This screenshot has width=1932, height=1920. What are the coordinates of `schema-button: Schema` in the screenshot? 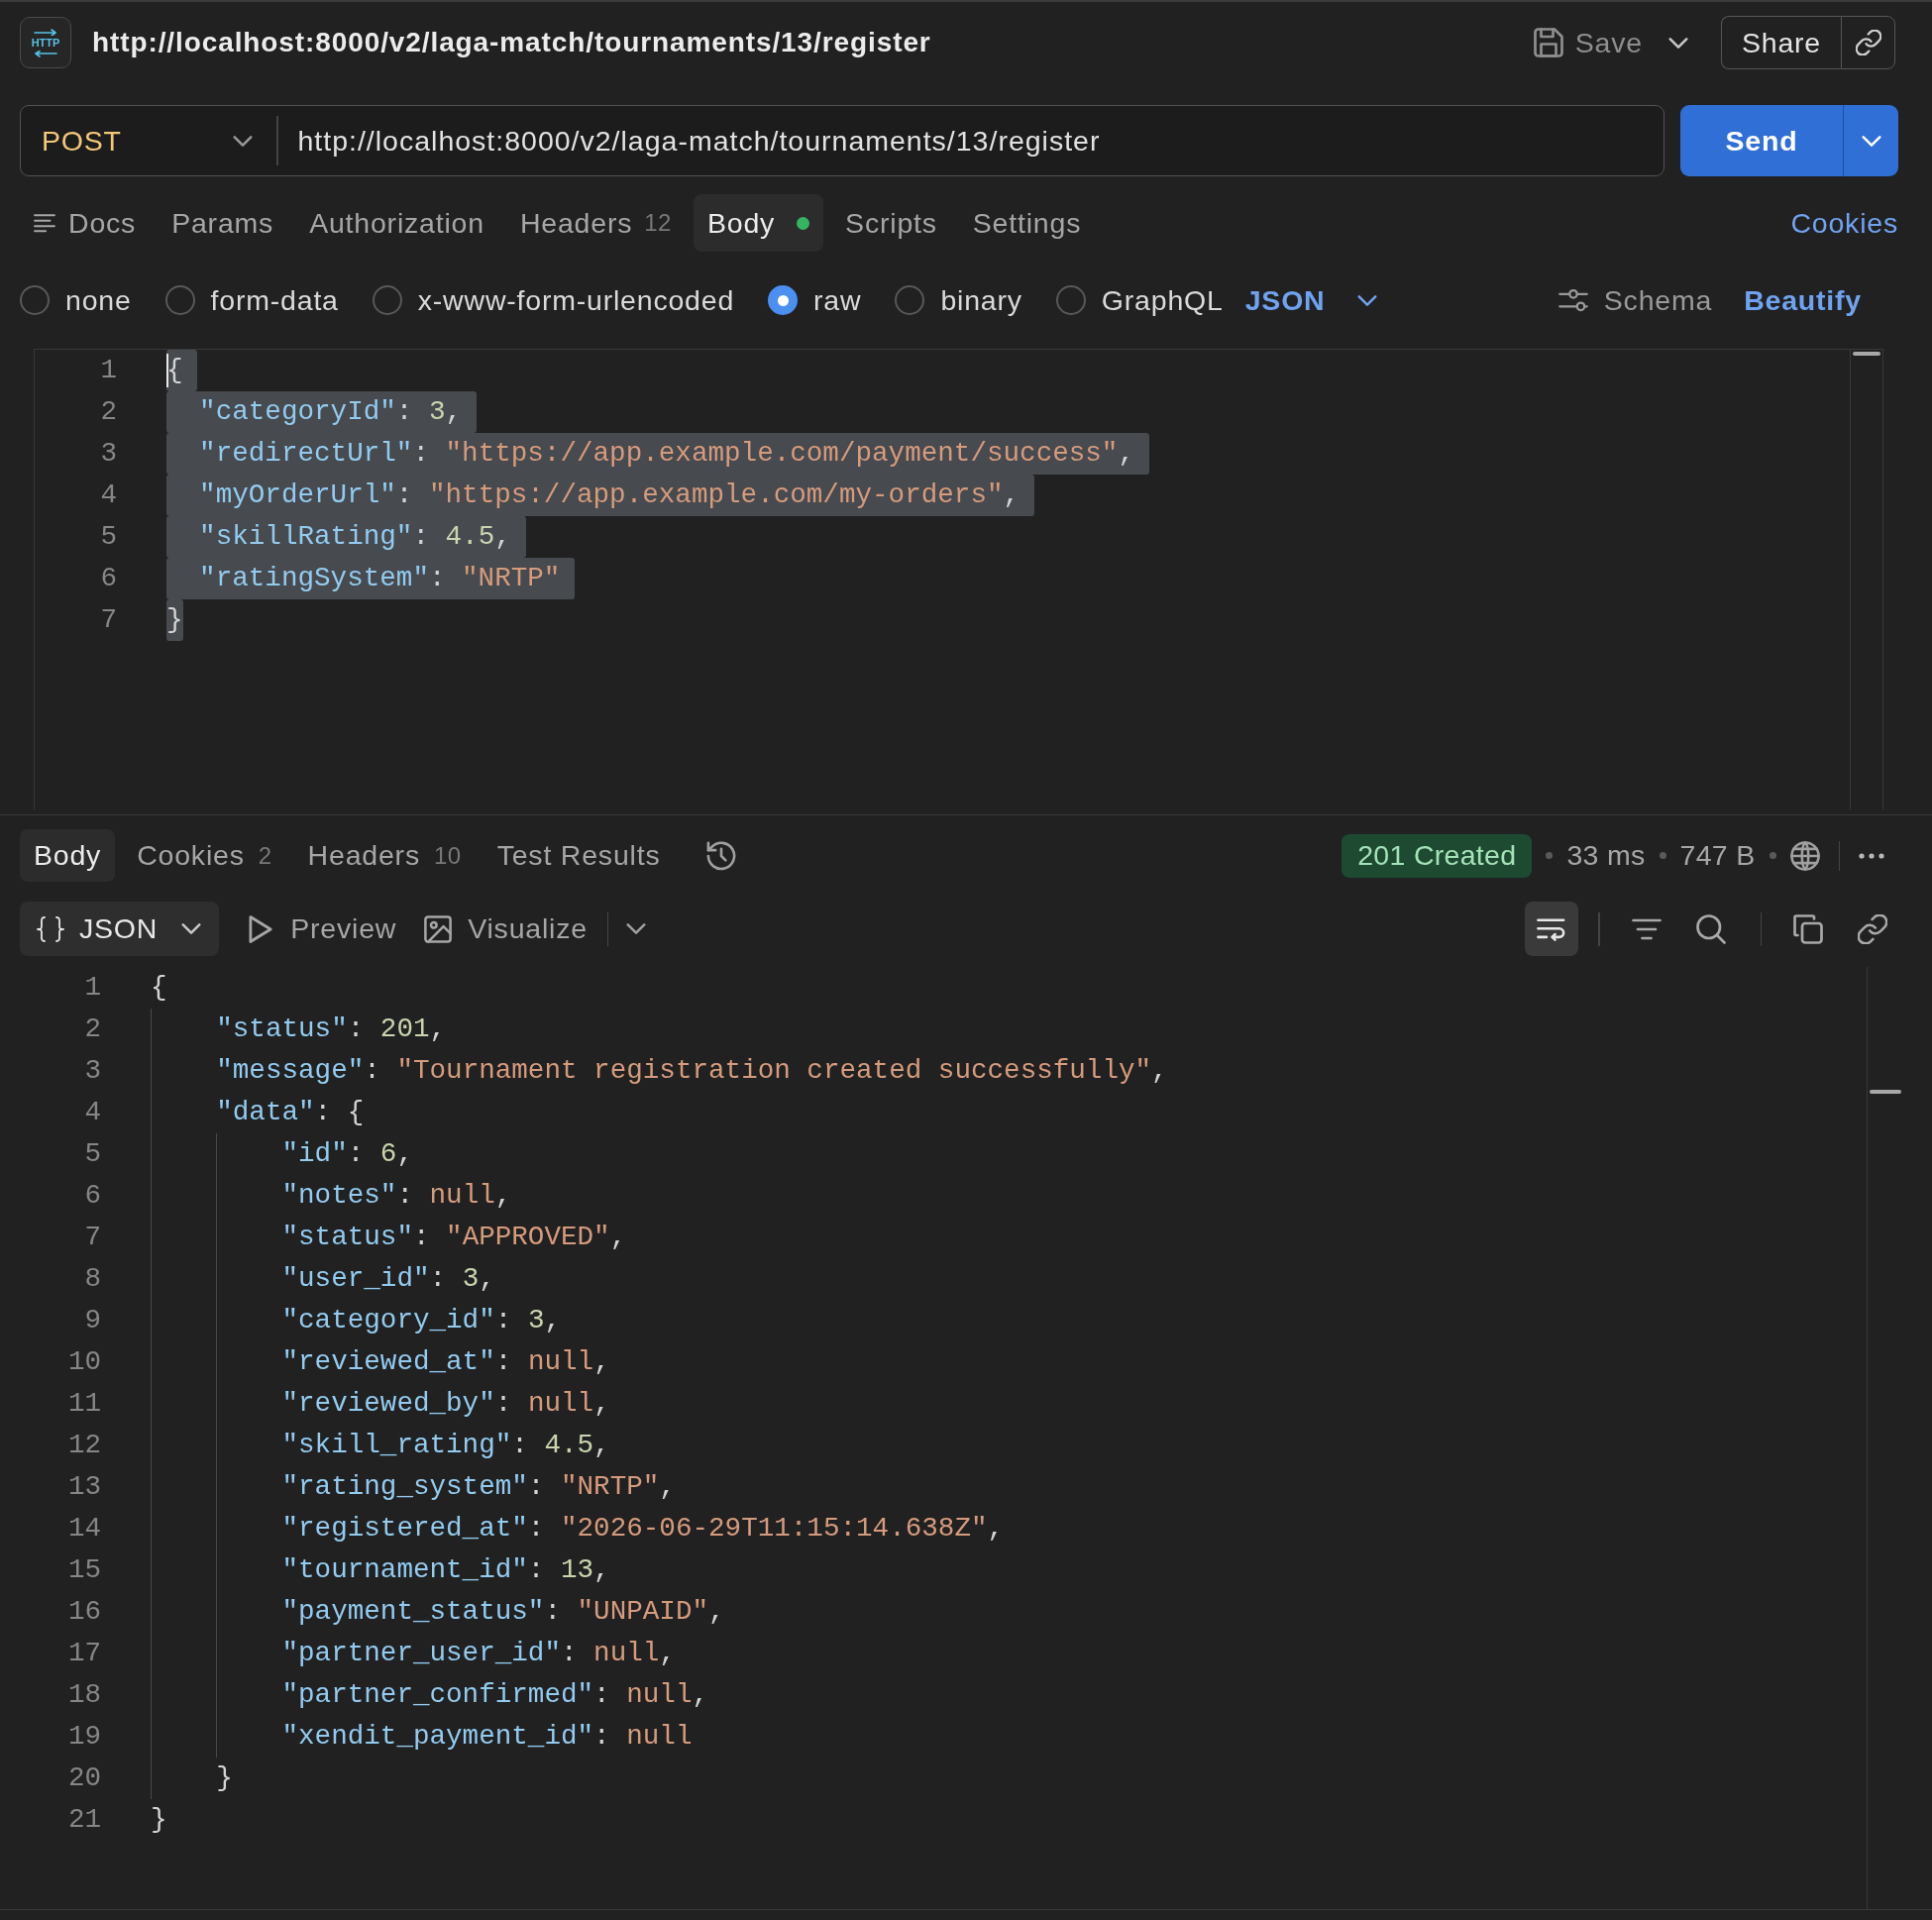 It's located at (1635, 300).